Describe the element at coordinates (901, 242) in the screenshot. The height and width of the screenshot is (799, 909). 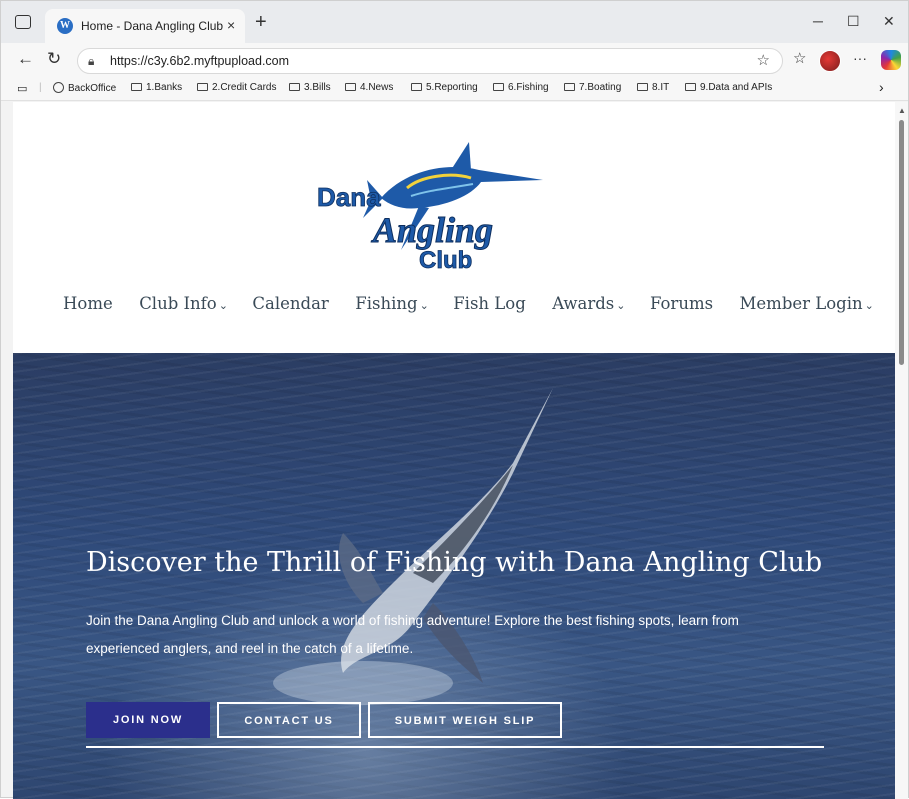
I see `scroll-thumb` at that location.